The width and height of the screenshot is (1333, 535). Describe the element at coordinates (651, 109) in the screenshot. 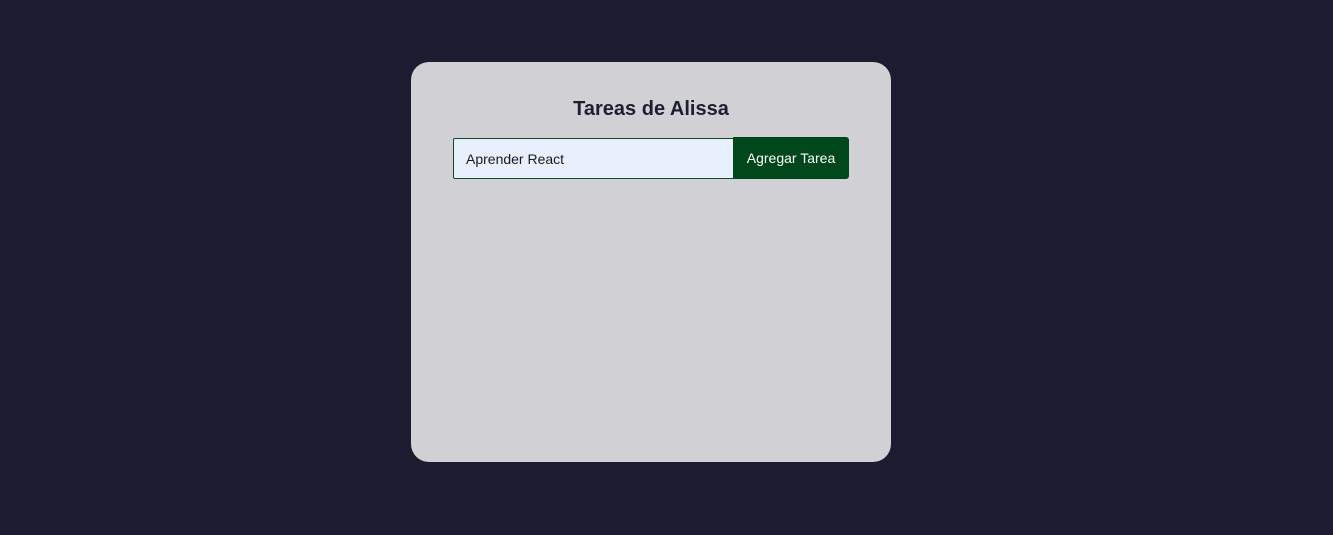

I see `page-title: Tareas de Alissa` at that location.